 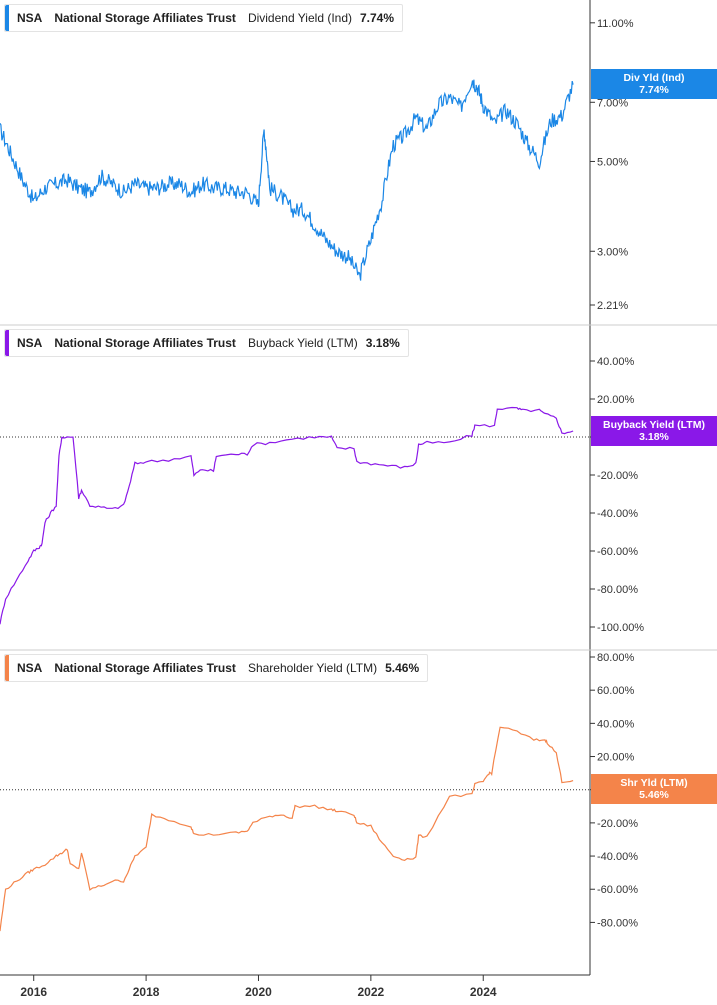 What do you see at coordinates (312, 668) in the screenshot?
I see `legend-metric: Shareholder Yield (LTM)` at bounding box center [312, 668].